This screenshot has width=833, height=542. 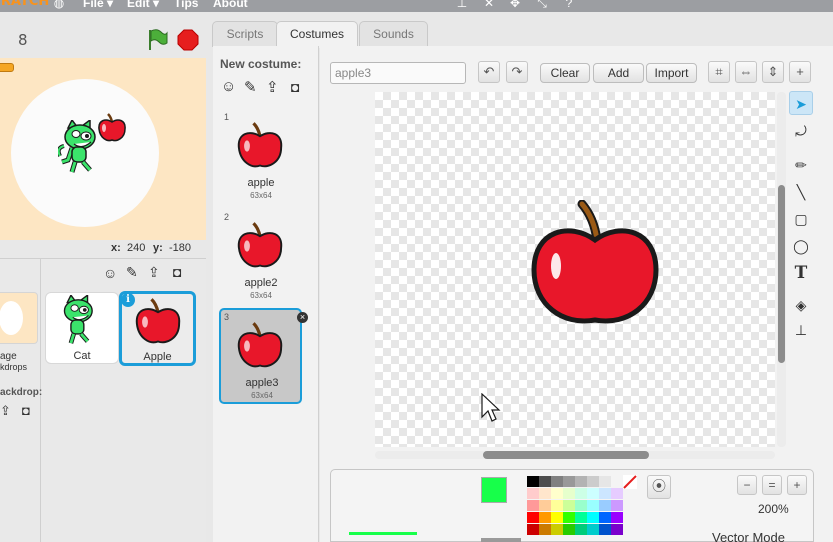 I want to click on delete-tool-icon: ✕, so click(x=489, y=4).